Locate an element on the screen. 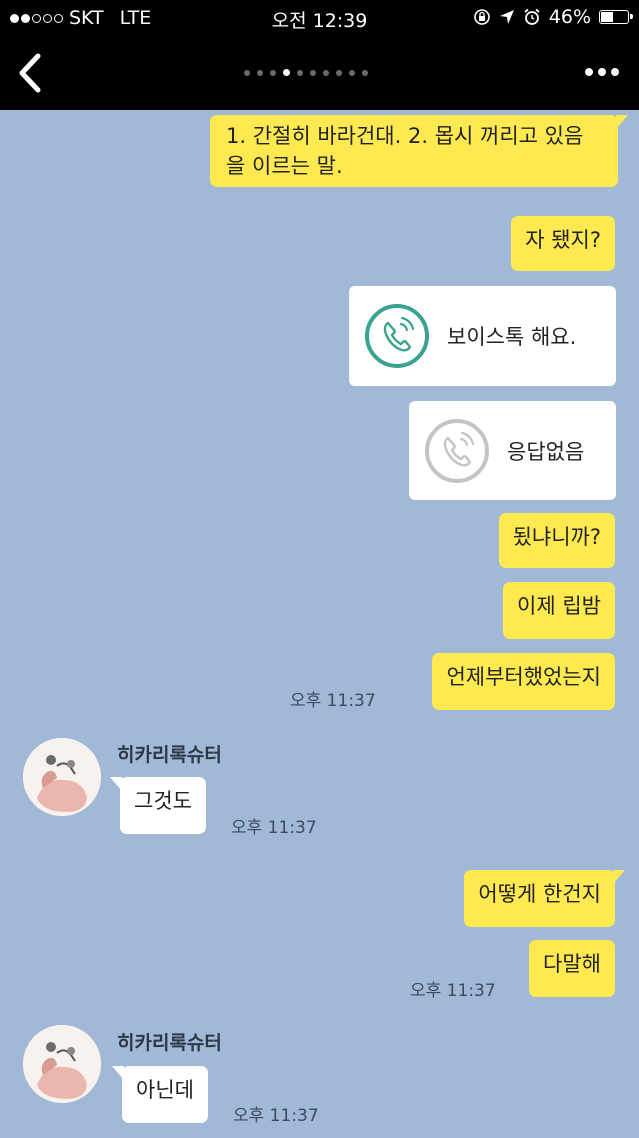  message-bubble: 1. 간절히 바라건대. 2. 몹시 꺼리고 있음을 이르는 말. is located at coordinates (419, 151).